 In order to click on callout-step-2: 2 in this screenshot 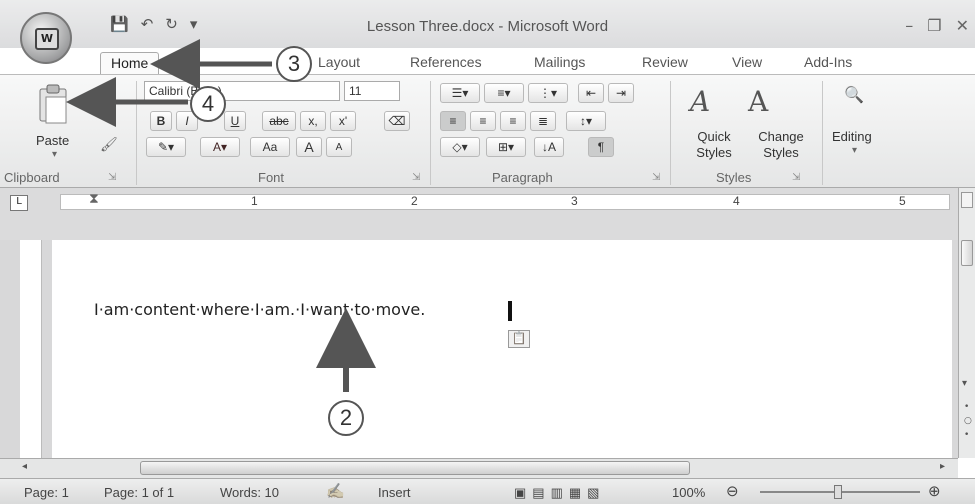, I will do `click(346, 418)`.